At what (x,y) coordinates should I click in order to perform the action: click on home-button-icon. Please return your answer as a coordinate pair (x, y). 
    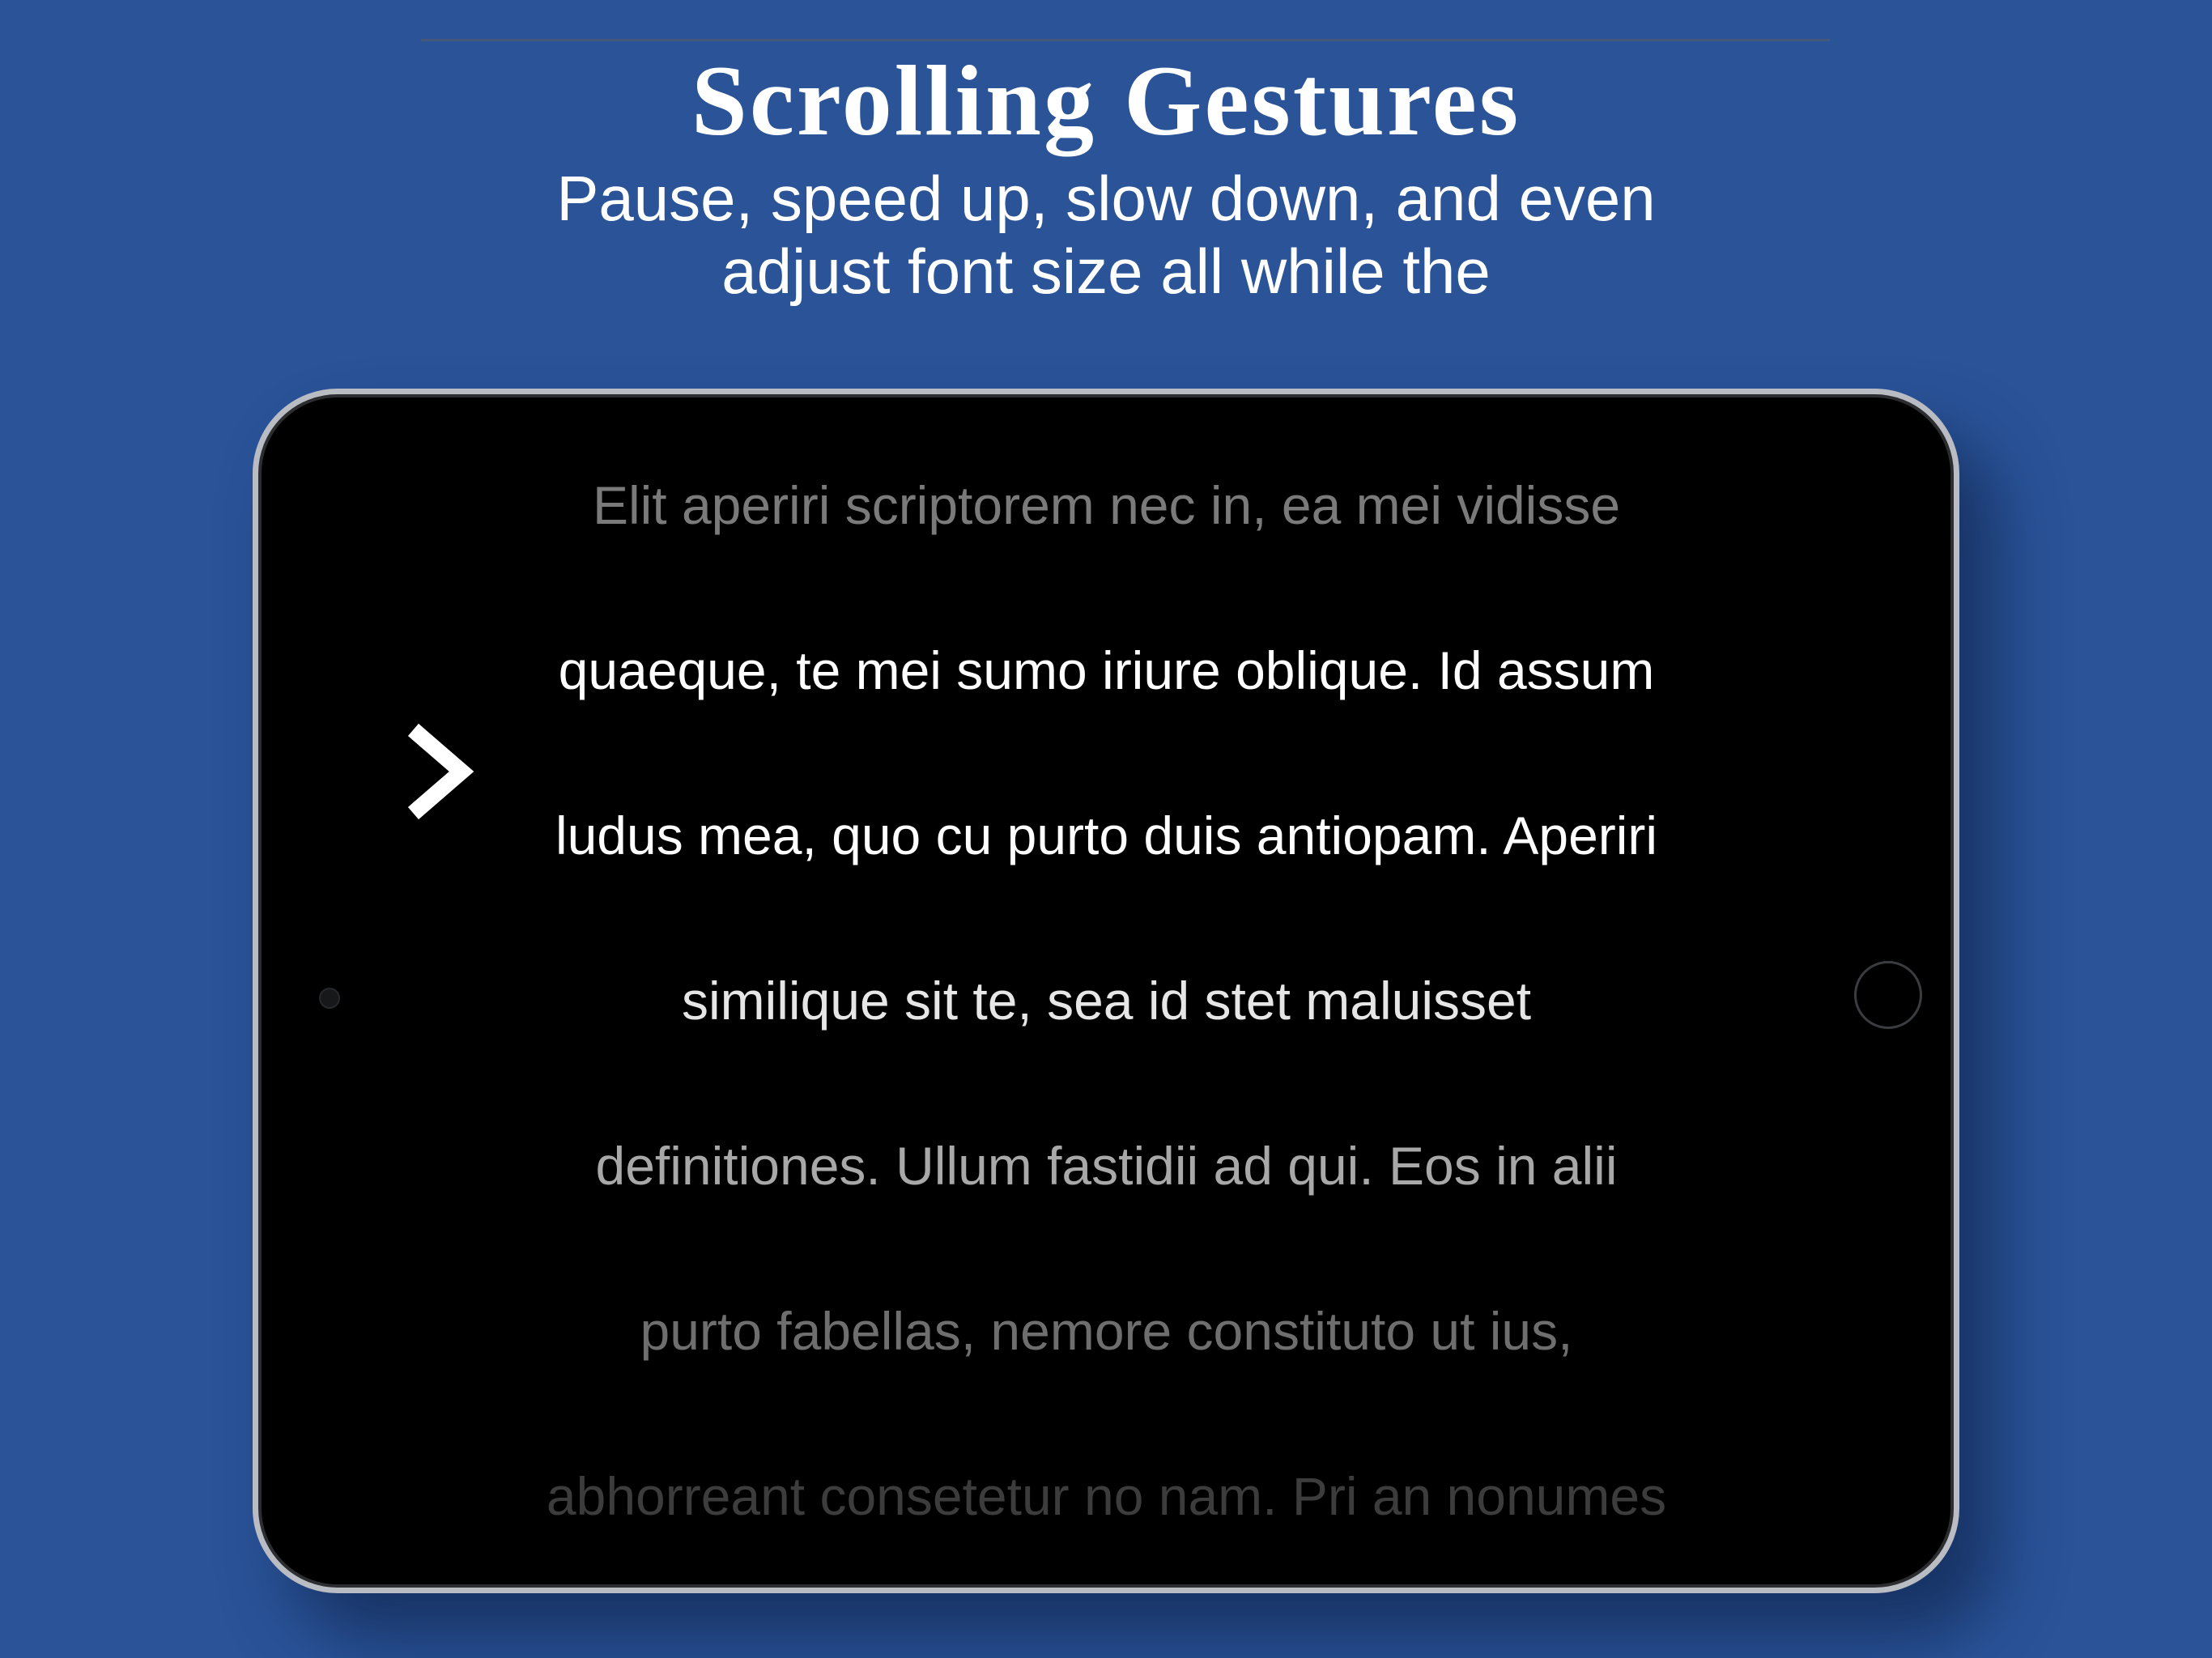
    Looking at the image, I should click on (1888, 995).